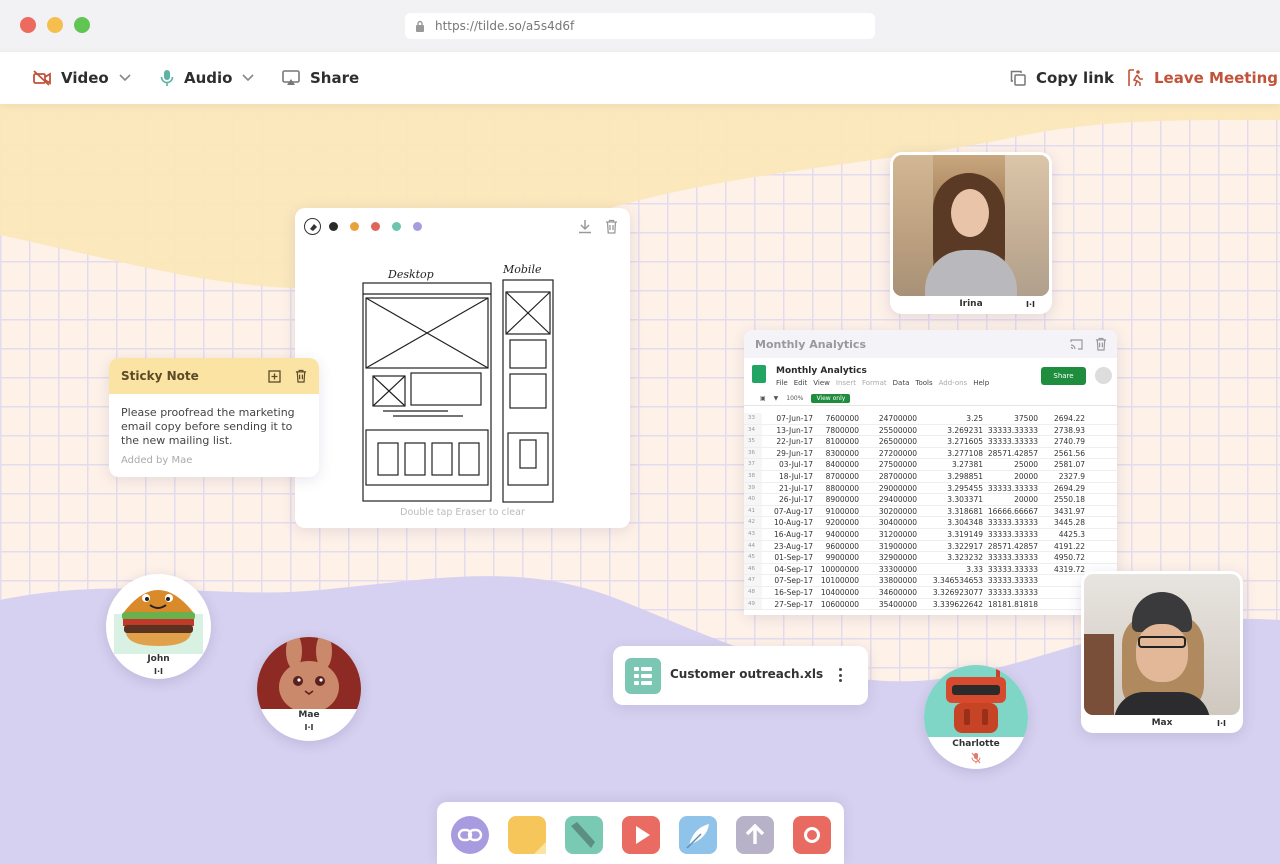 The image size is (1280, 864). I want to click on table-cell: 10000000, so click(839, 569).